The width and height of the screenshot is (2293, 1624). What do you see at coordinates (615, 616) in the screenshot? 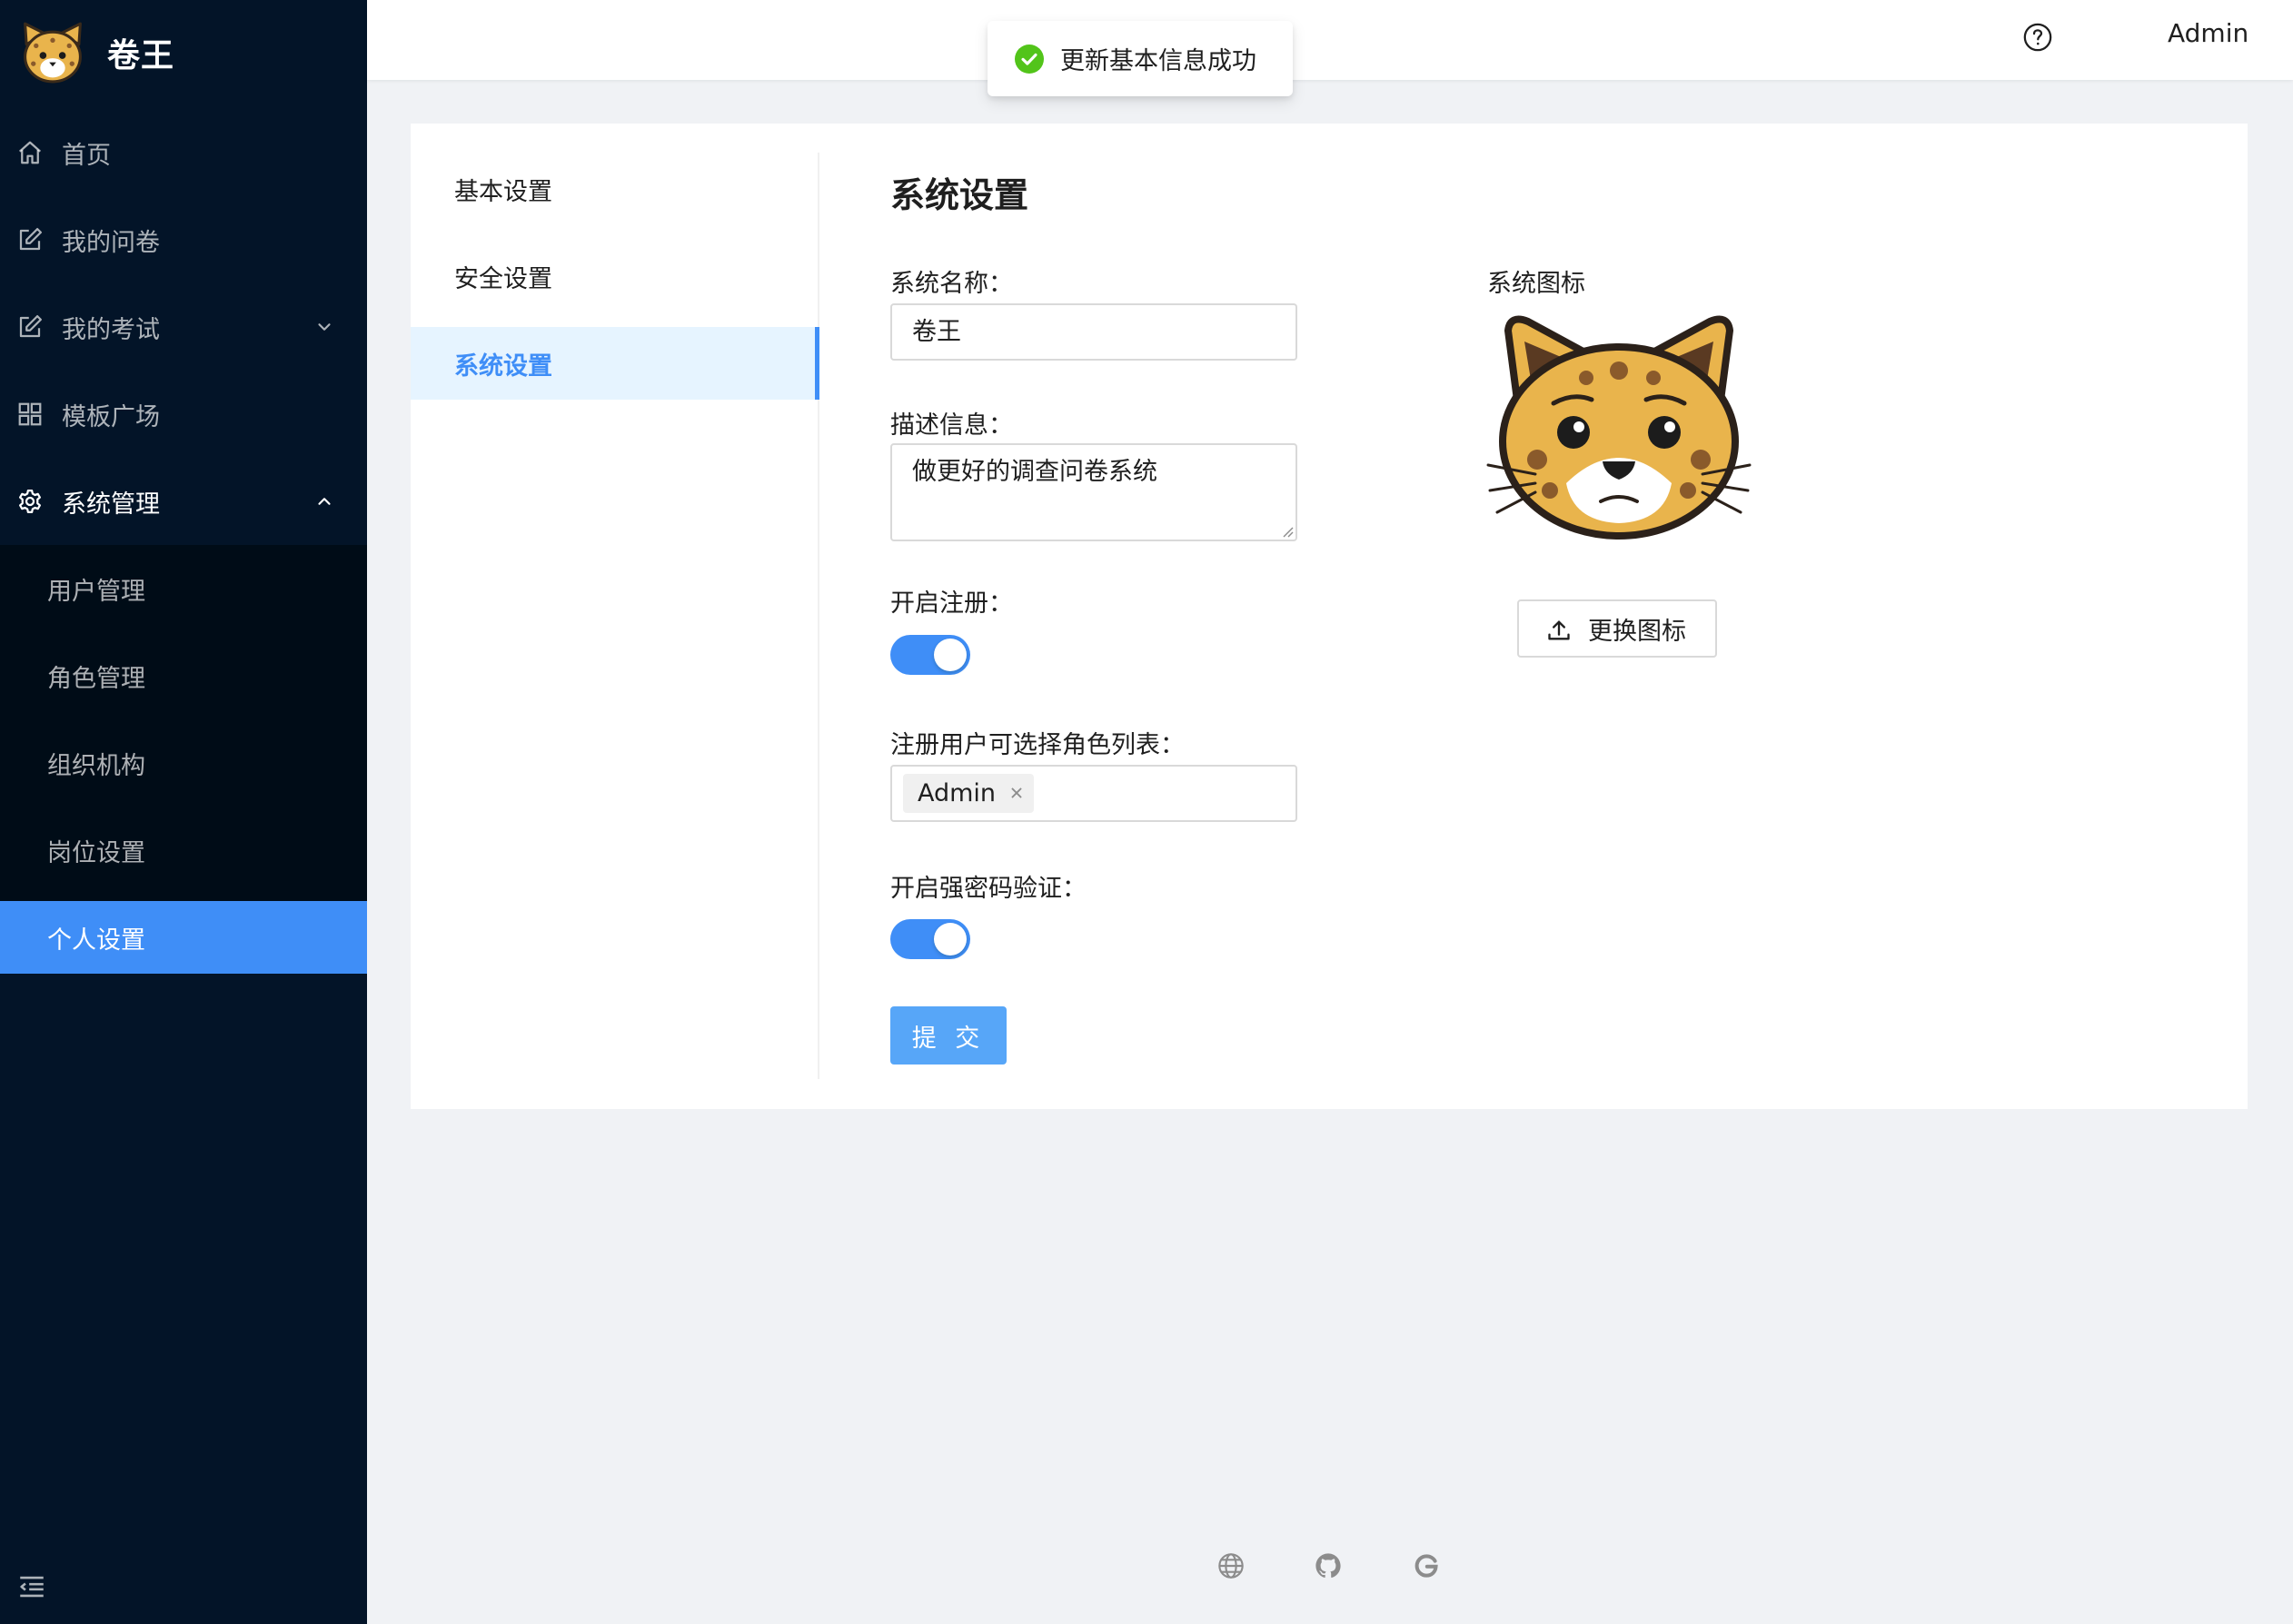
I see `settings-tabs: 基本设置 安全设置 系统设置` at bounding box center [615, 616].